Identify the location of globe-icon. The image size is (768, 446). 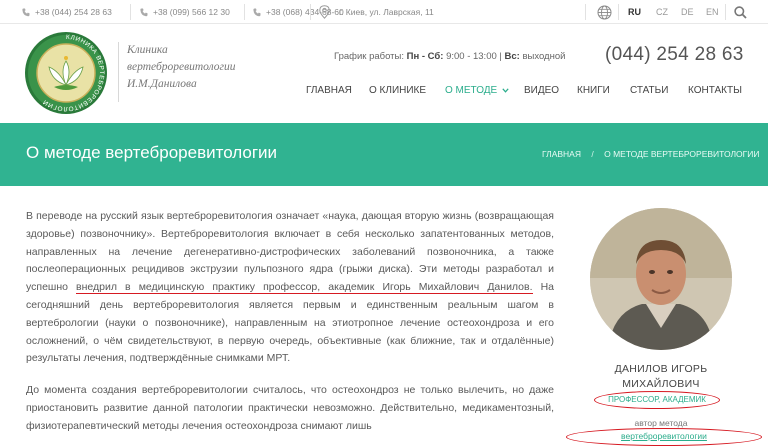
(607, 12).